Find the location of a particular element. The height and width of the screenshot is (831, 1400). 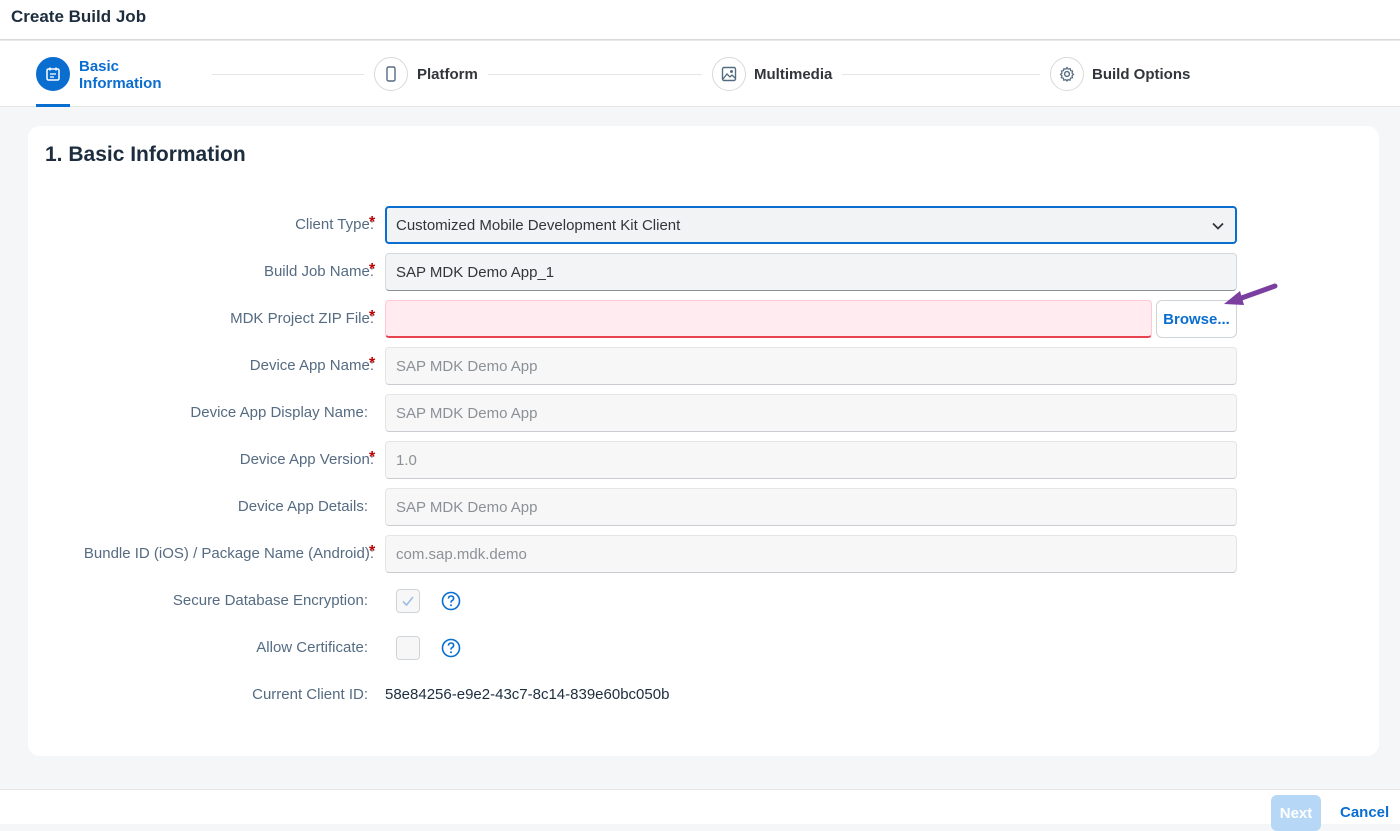

client-id-label: Current Client ID: is located at coordinates (310, 694).